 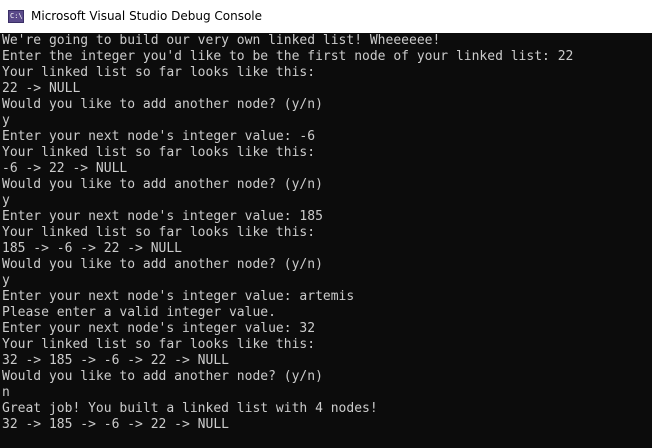 What do you see at coordinates (139, 312) in the screenshot?
I see `console-line: Please enter a valid integer value.` at bounding box center [139, 312].